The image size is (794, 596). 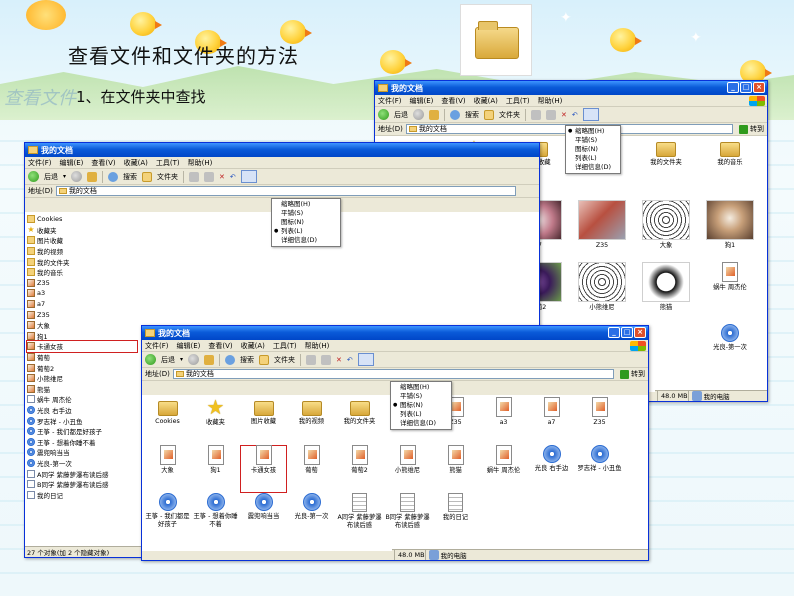 What do you see at coordinates (82, 378) in the screenshot?
I see `list-item: 小熊维尼` at bounding box center [82, 378].